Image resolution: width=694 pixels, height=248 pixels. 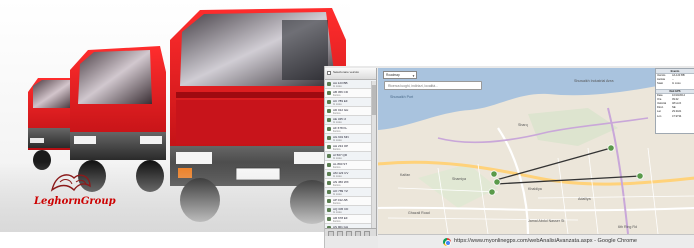 I want to click on vehicle-list-item: AB 456 CD Fermo, so click(x=350, y=93).